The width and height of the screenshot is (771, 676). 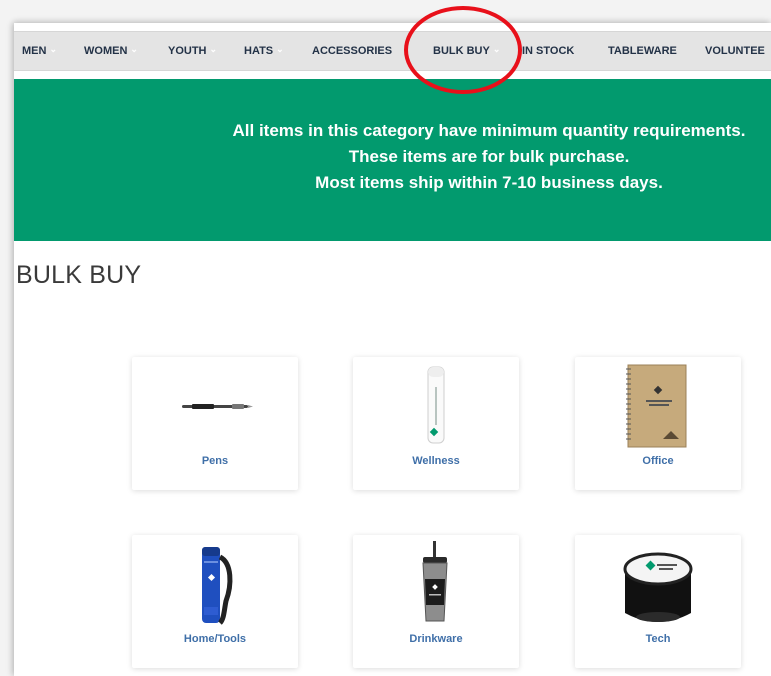 What do you see at coordinates (436, 639) in the screenshot?
I see `tile-label: Drinkware` at bounding box center [436, 639].